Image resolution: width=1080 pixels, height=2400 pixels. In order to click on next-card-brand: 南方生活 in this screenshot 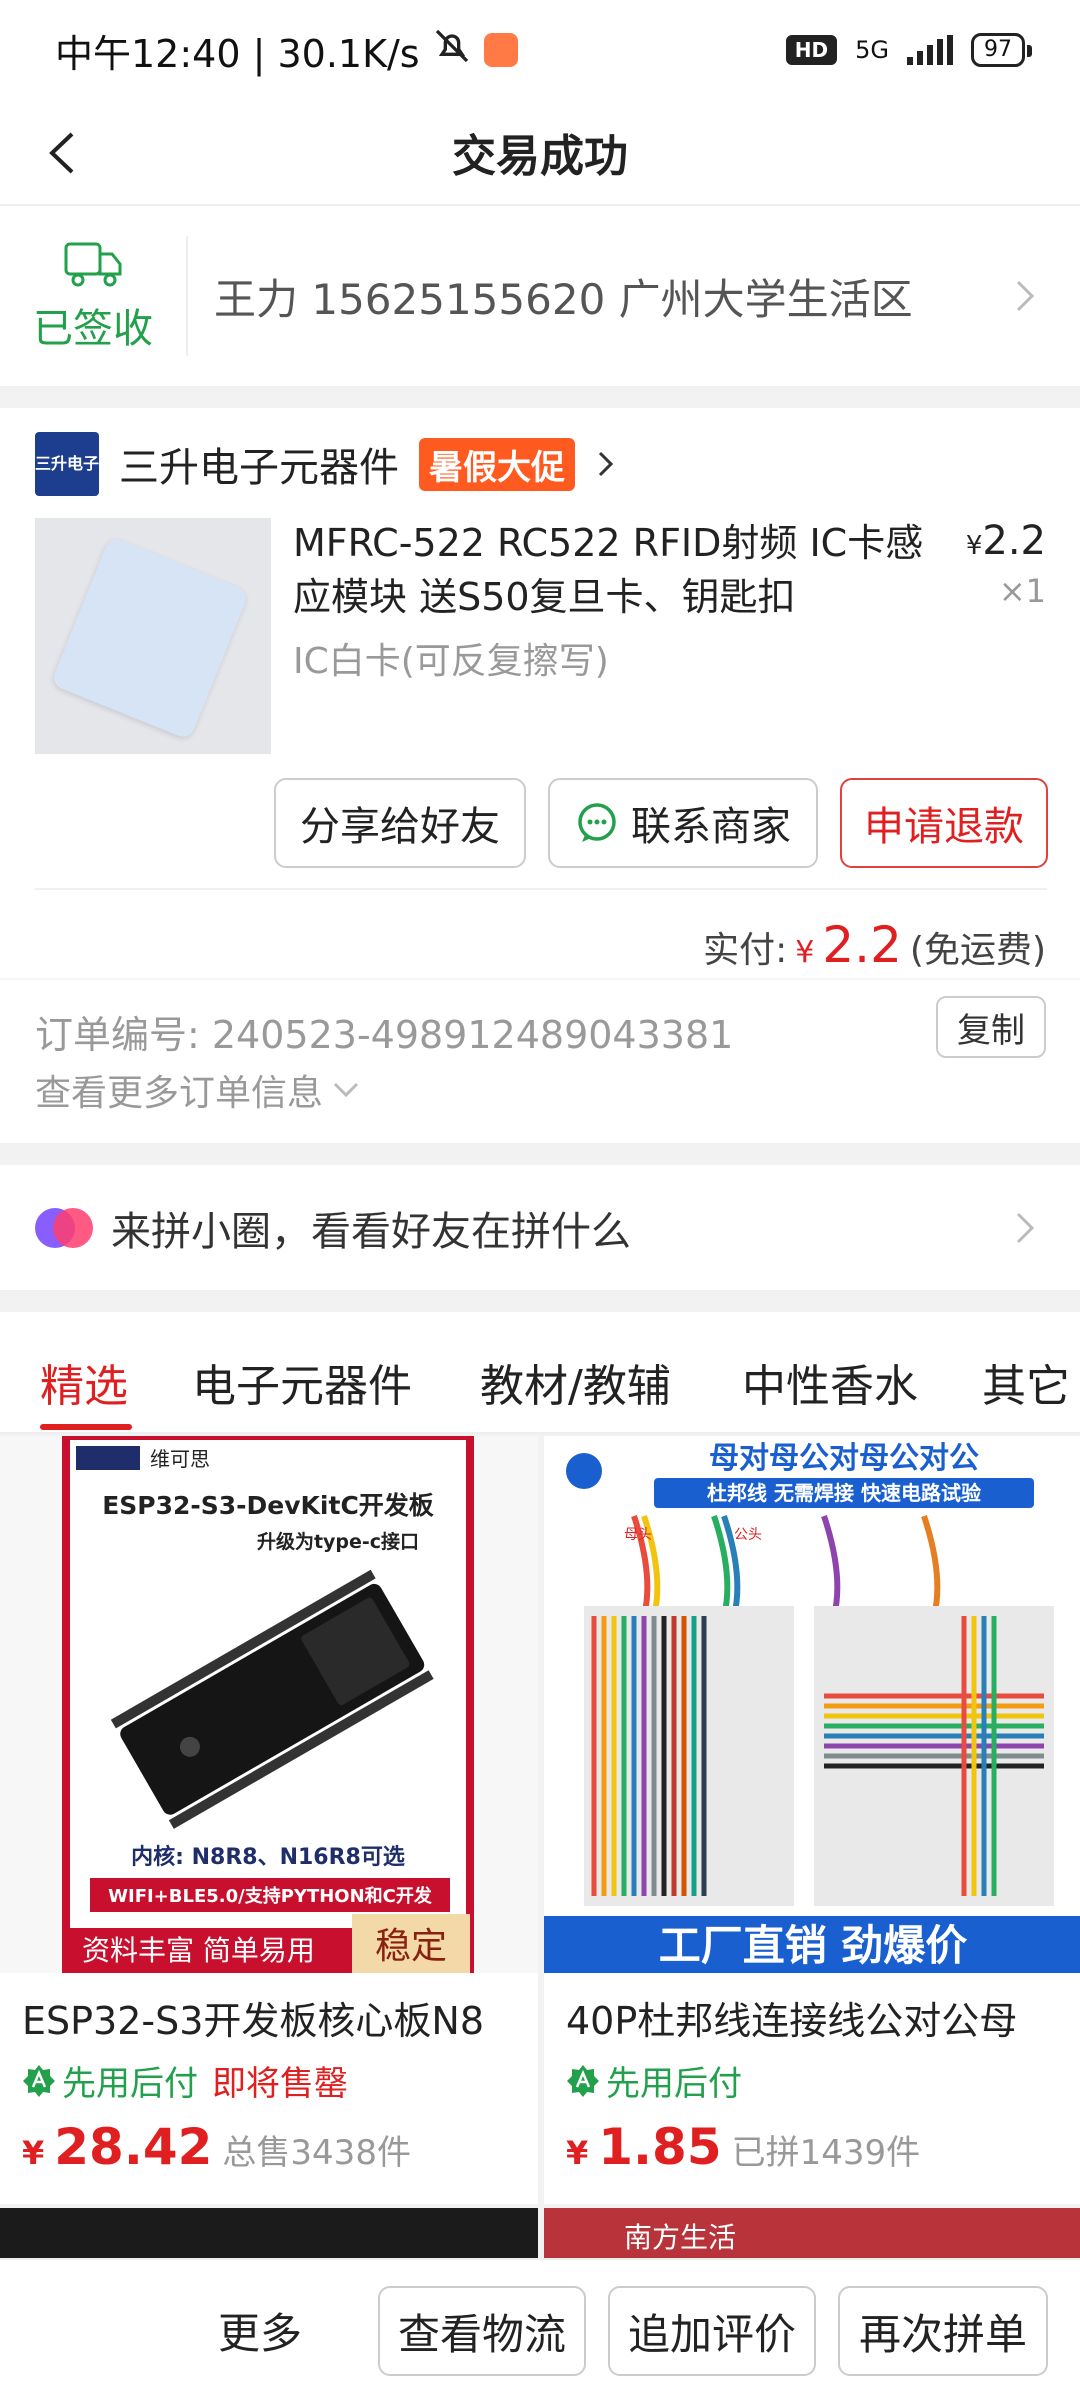, I will do `click(680, 2237)`.